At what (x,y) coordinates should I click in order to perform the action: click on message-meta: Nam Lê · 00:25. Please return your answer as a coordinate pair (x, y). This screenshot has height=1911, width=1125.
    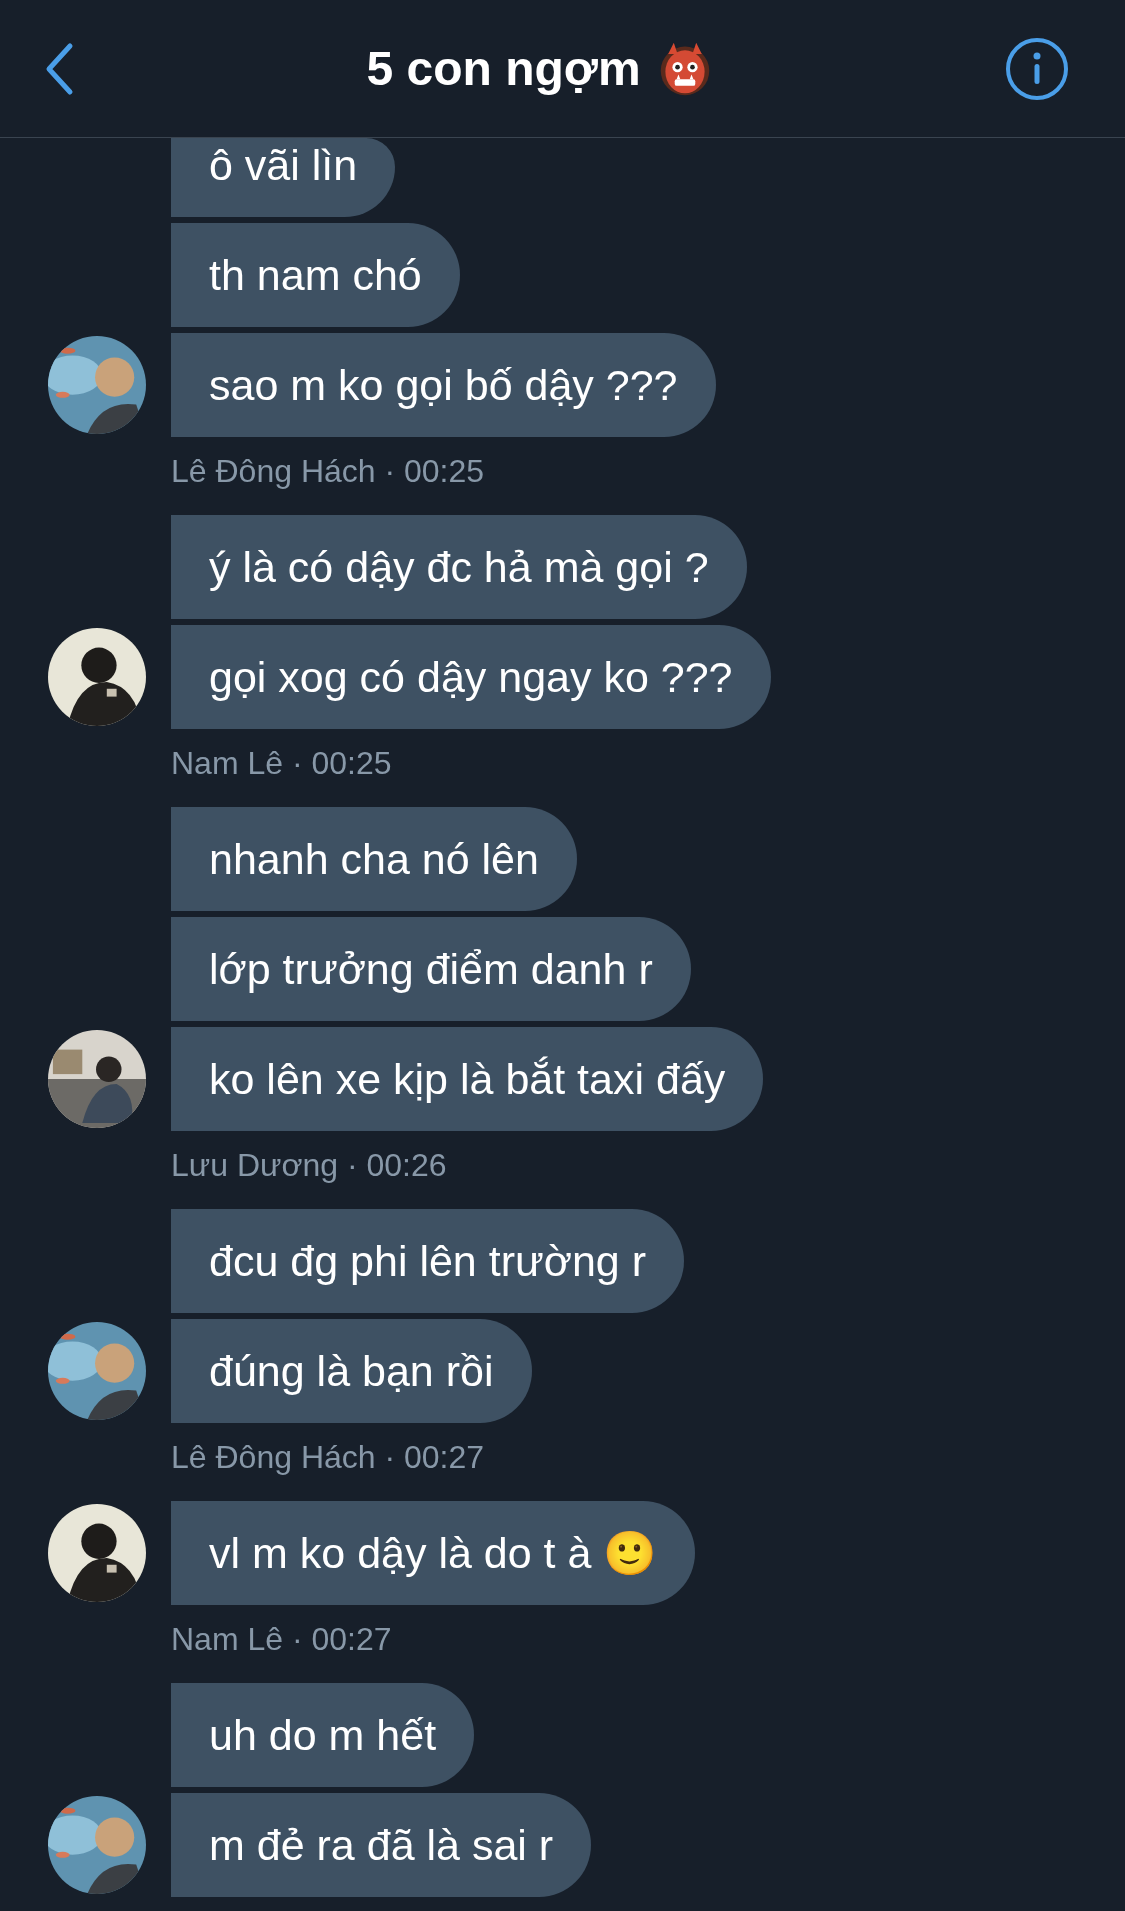
    Looking at the image, I should click on (281, 763).